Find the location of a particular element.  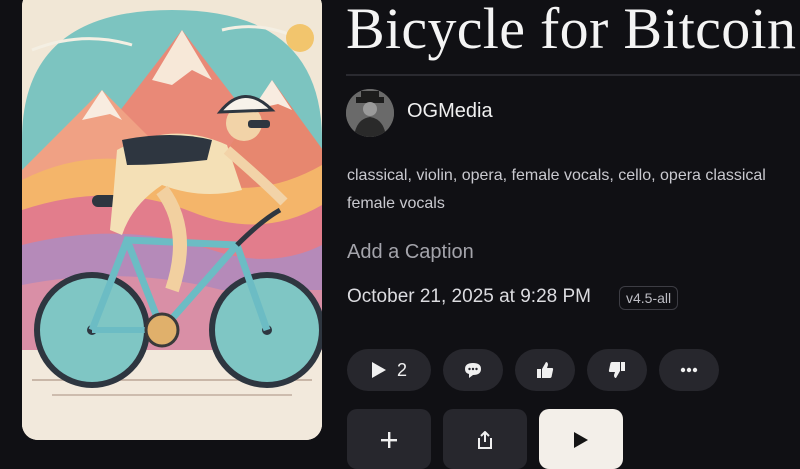

thumbs-down-icon is located at coordinates (616, 370).